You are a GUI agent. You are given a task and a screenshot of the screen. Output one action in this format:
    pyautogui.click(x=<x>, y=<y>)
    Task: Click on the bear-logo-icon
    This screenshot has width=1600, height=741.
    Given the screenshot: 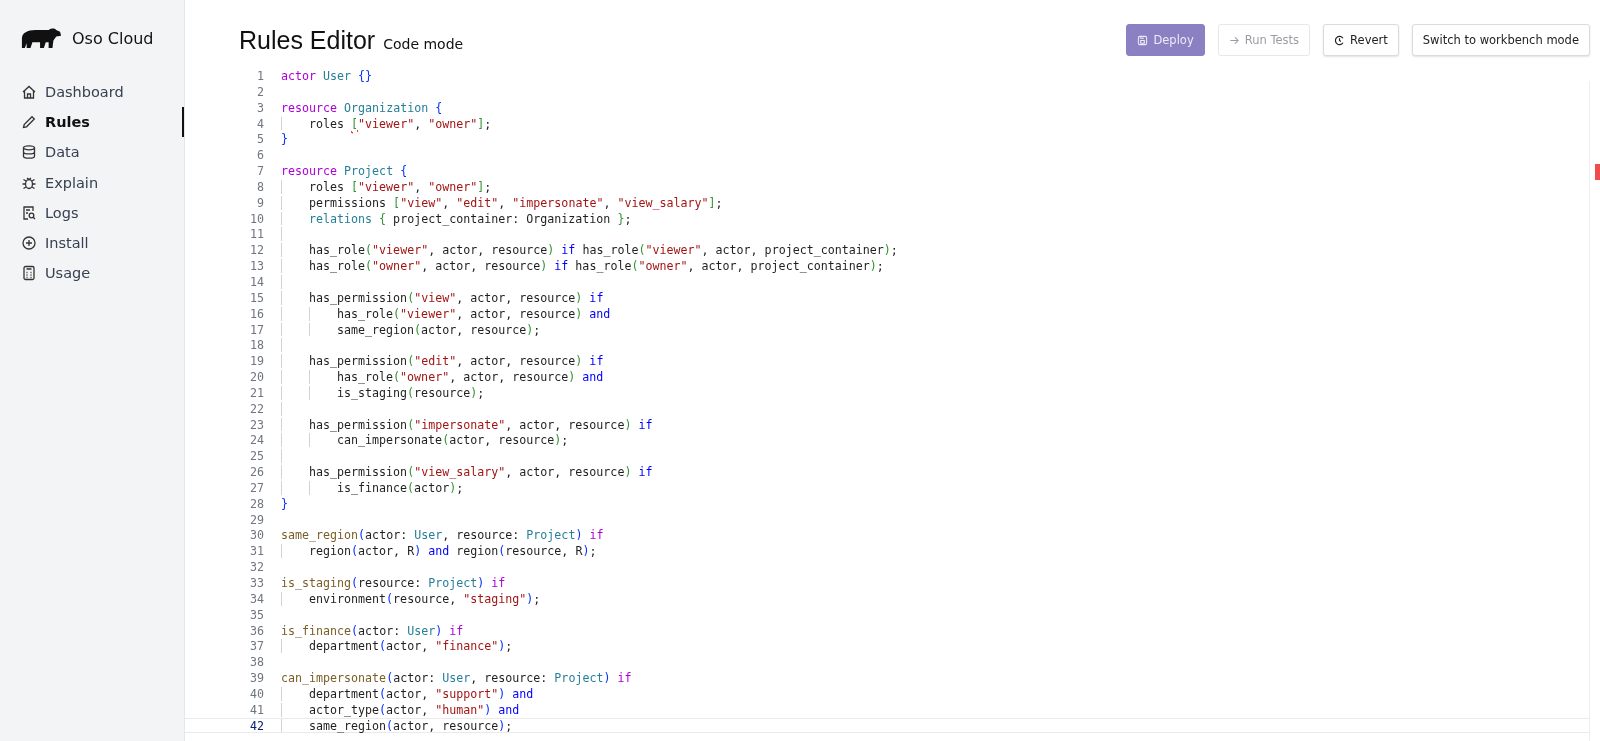 What is the action you would take?
    pyautogui.click(x=41, y=38)
    